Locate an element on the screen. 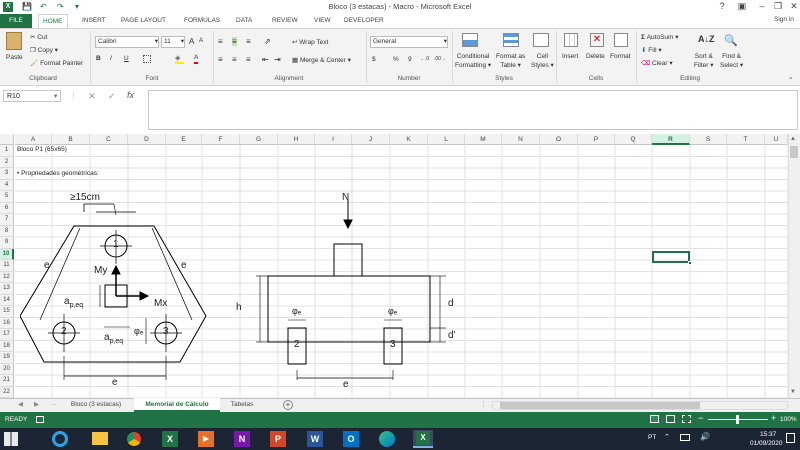 This screenshot has height=450, width=800. word-icon: W is located at coordinates (315, 439).